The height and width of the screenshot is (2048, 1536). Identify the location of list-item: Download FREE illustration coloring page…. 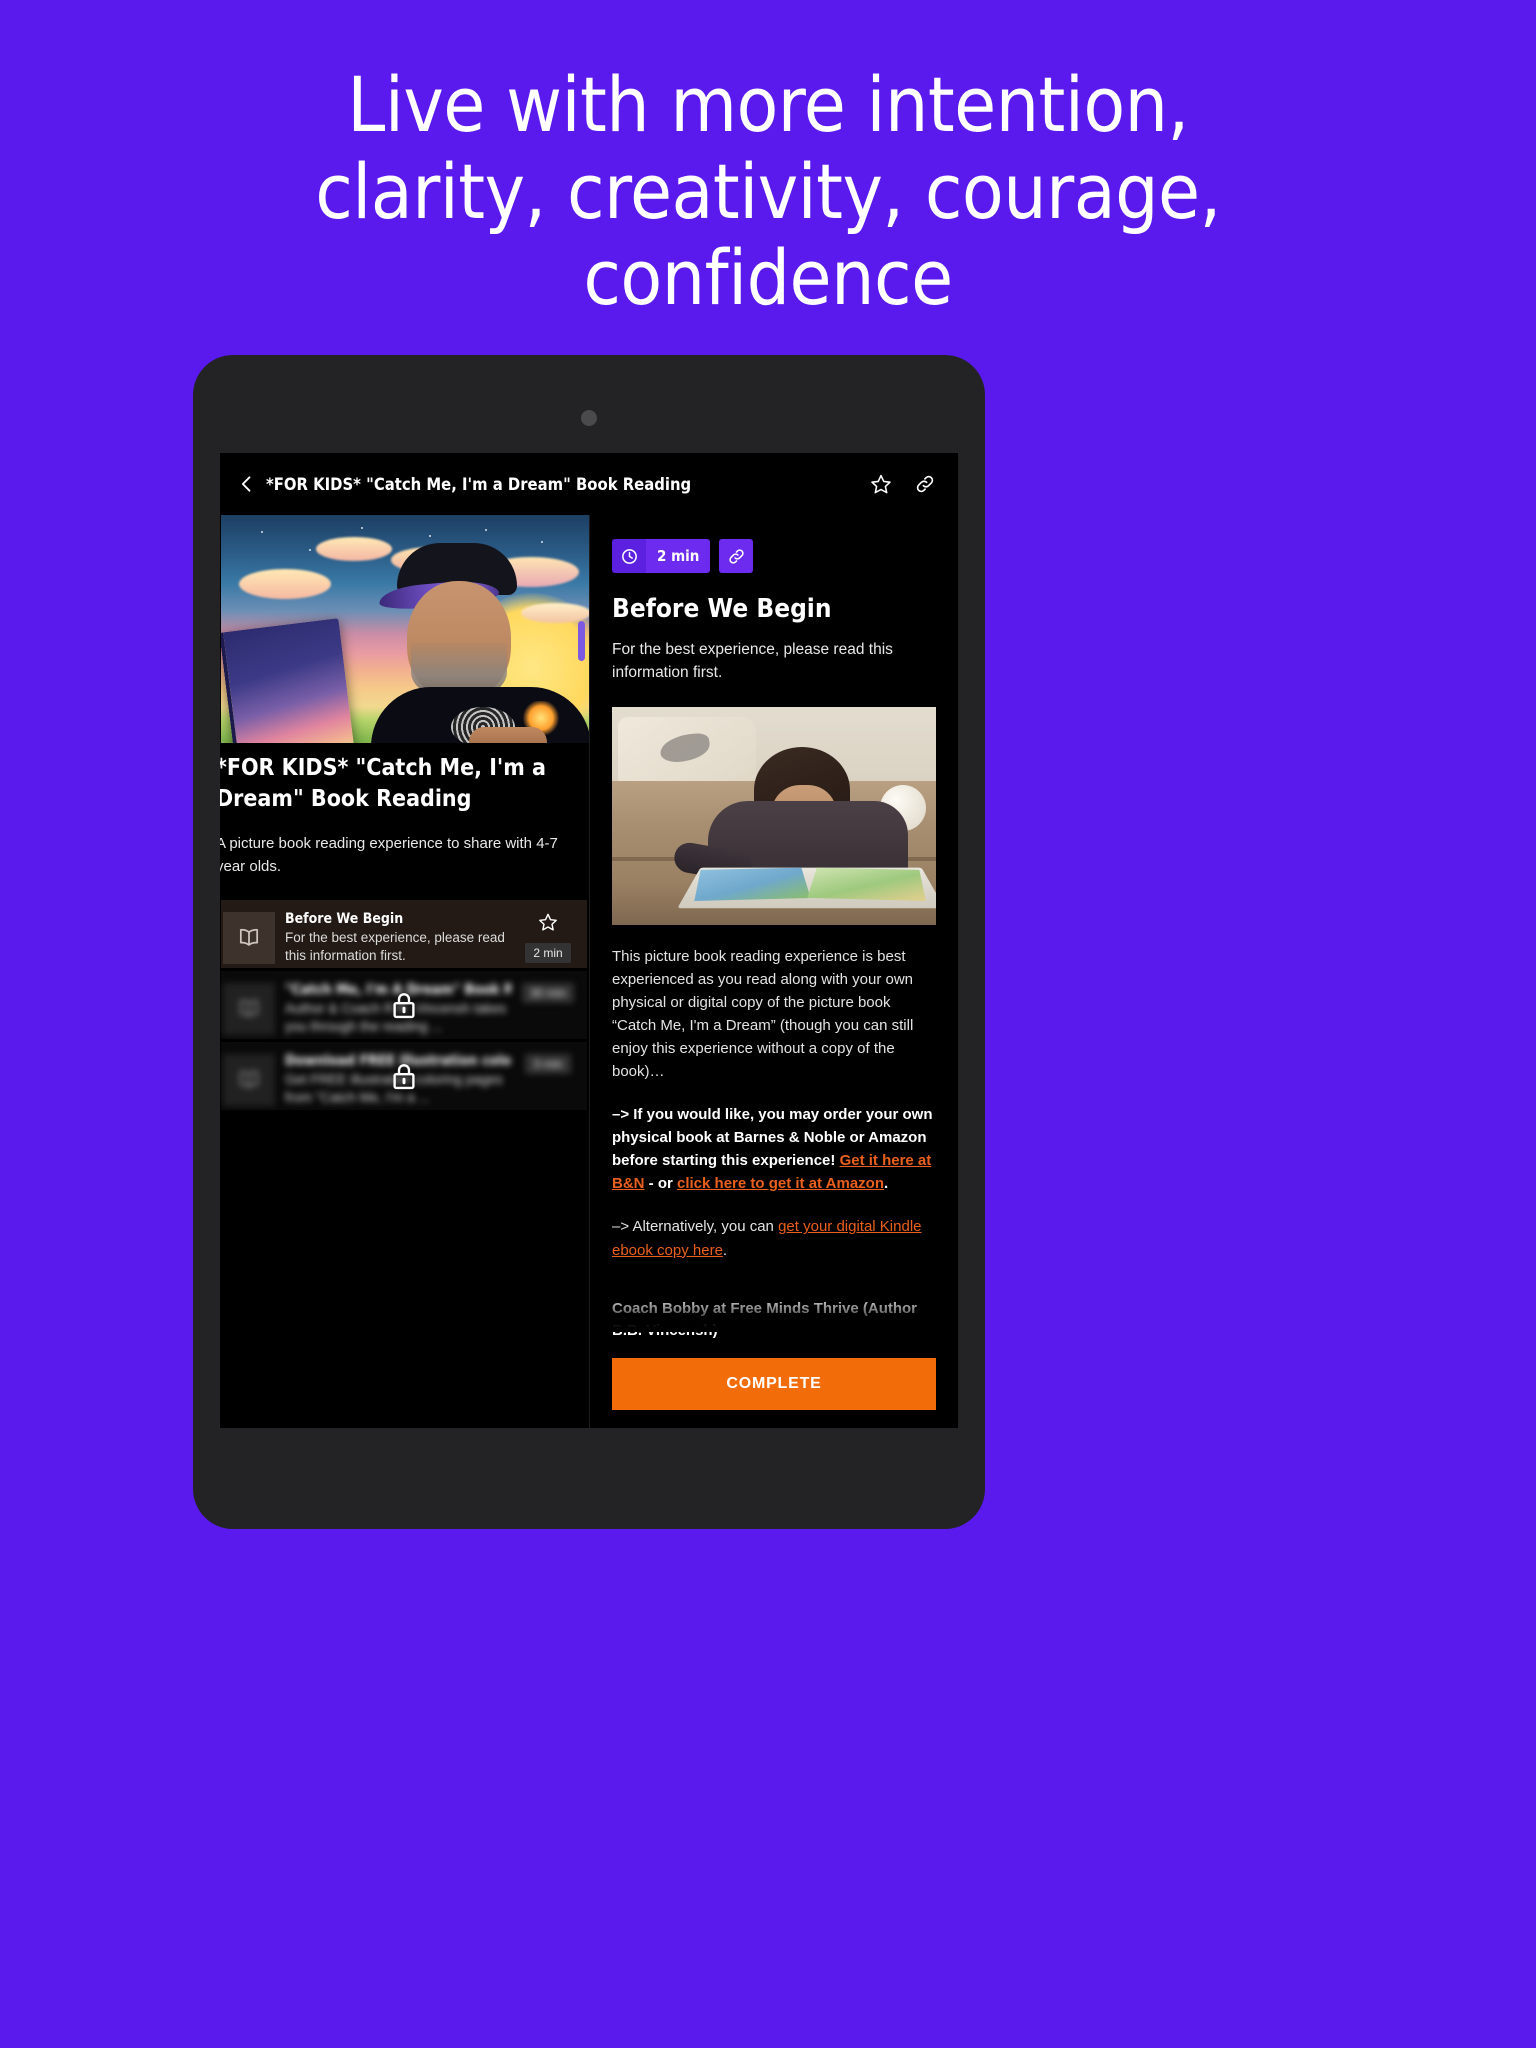
(404, 1076).